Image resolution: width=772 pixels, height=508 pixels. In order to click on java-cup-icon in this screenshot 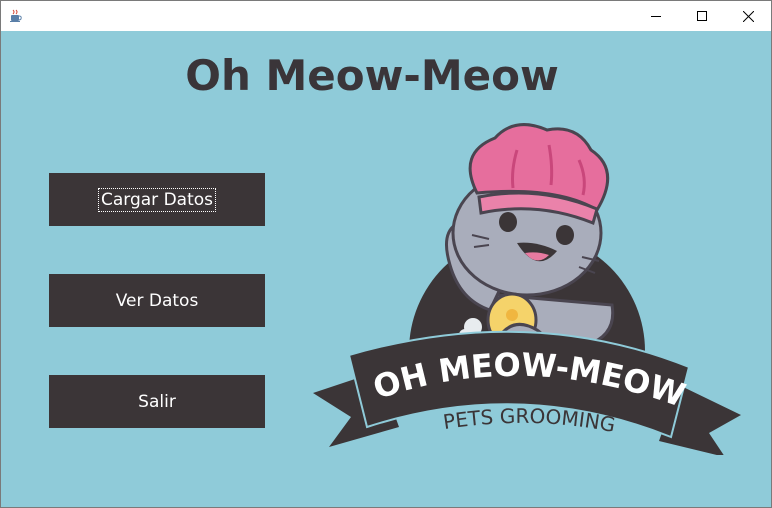, I will do `click(16, 15)`.